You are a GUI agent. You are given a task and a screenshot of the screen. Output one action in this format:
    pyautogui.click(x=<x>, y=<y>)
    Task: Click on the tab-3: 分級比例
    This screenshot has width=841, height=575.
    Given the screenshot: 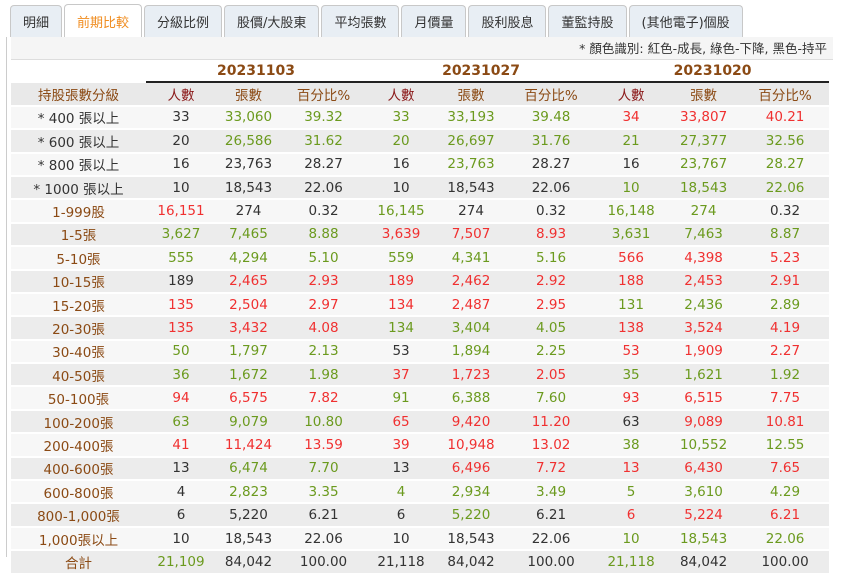 What is the action you would take?
    pyautogui.click(x=183, y=21)
    